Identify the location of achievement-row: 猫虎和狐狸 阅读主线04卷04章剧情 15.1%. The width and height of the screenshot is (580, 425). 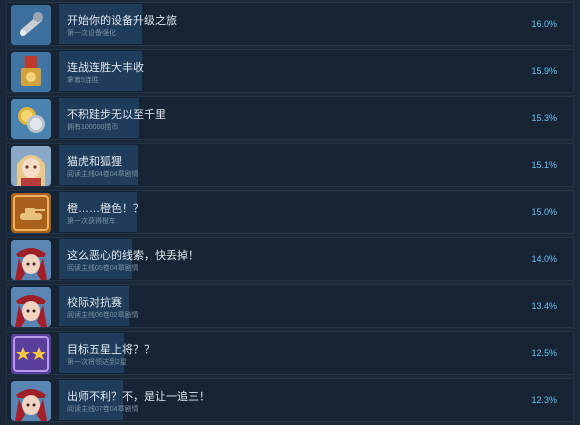
(290, 165).